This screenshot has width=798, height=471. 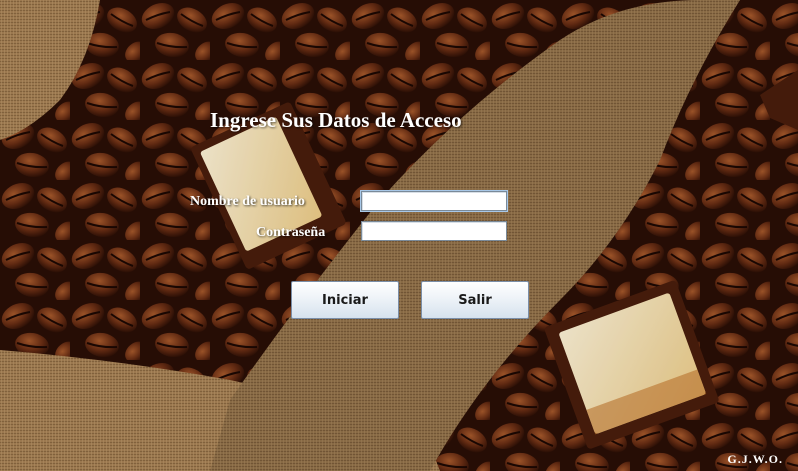 I want to click on username-label: Nombre de usuario, so click(x=247, y=201).